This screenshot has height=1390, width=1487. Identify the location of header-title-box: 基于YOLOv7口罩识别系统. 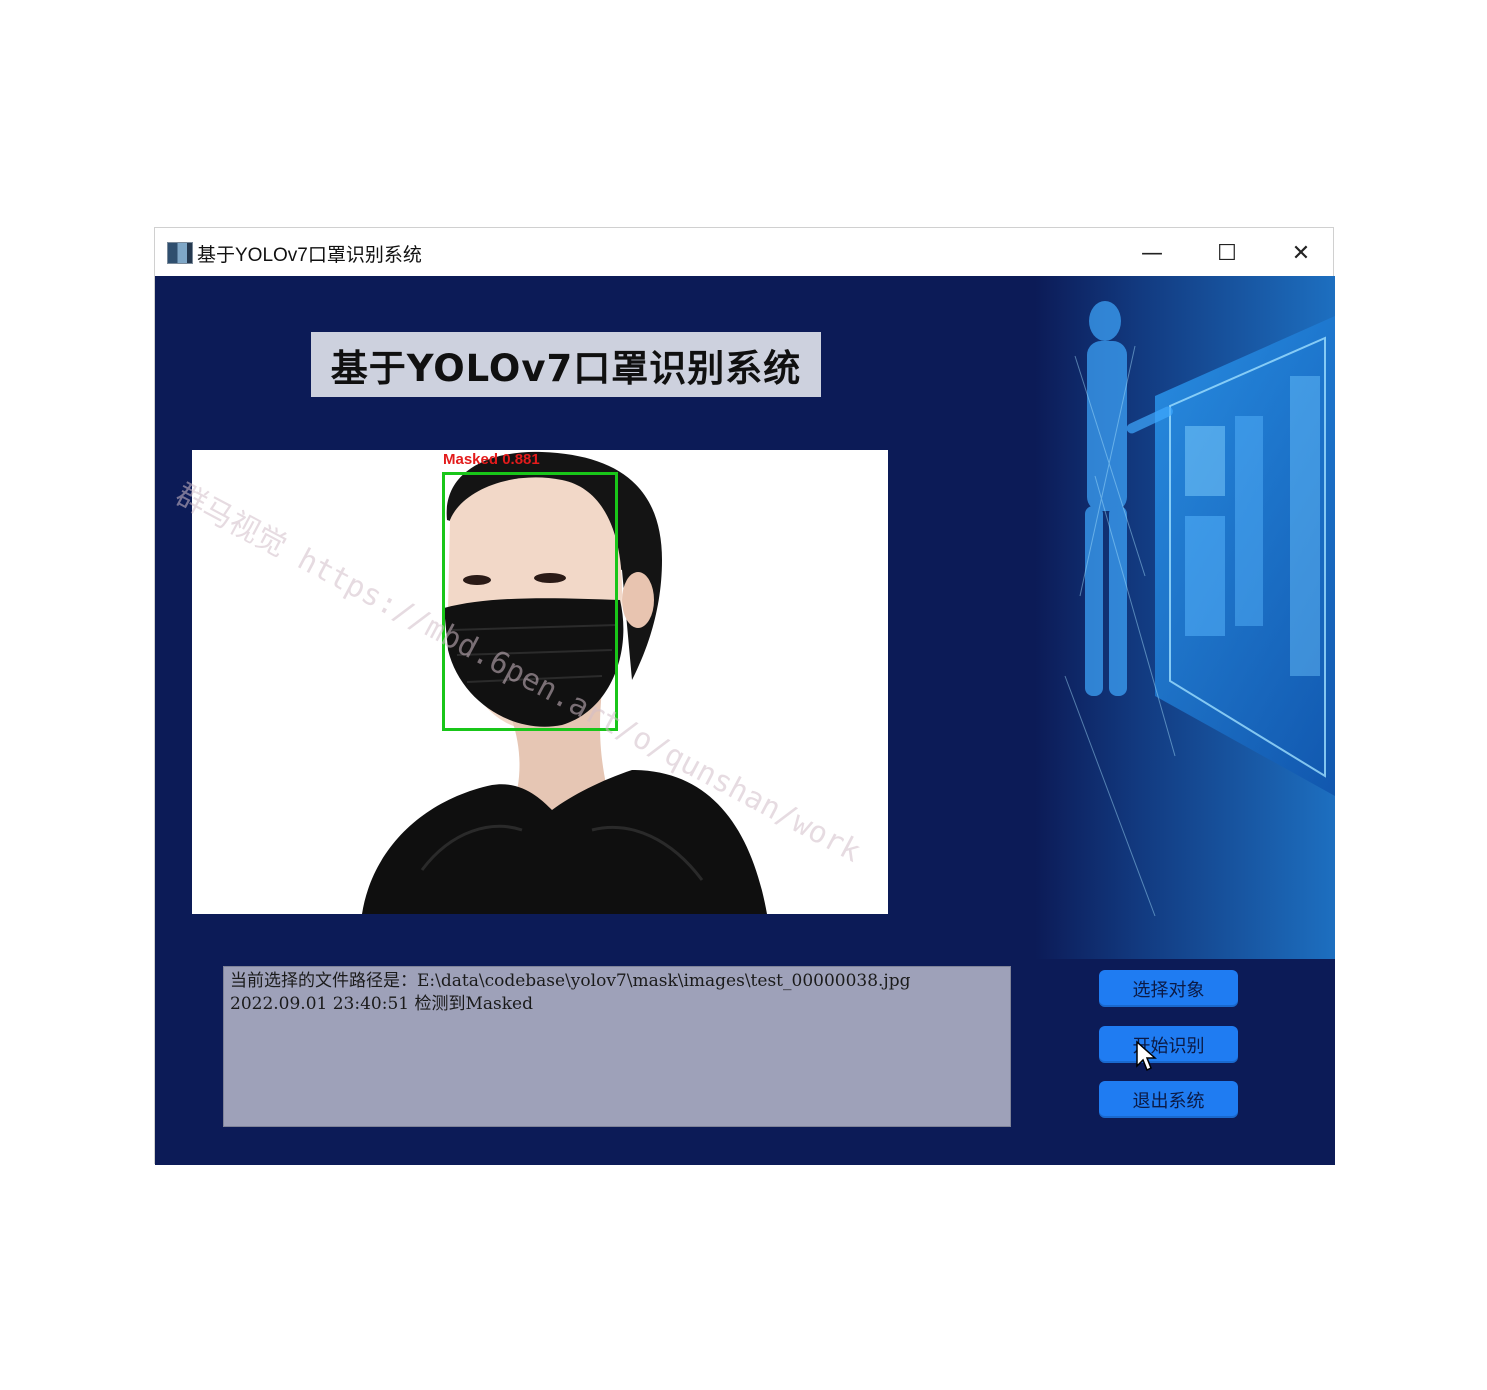
(566, 364).